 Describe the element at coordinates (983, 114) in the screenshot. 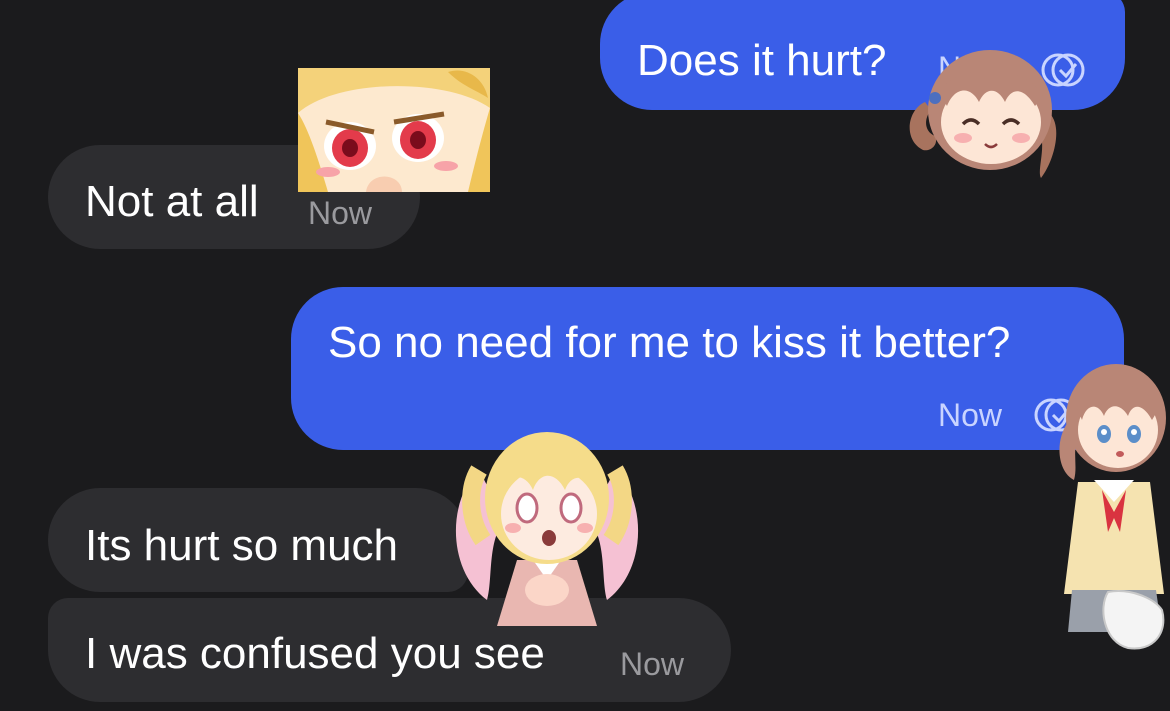

I see `anime-girl-brown-smiling-sticker` at that location.